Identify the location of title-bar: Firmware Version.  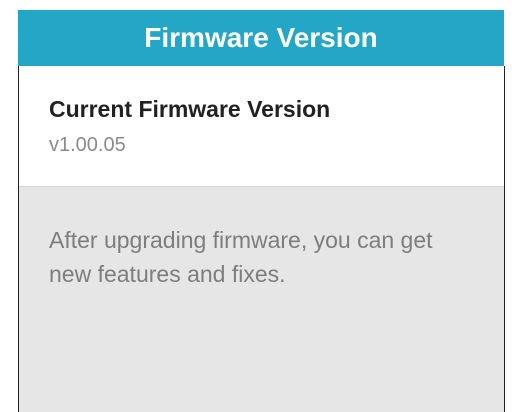
(261, 38).